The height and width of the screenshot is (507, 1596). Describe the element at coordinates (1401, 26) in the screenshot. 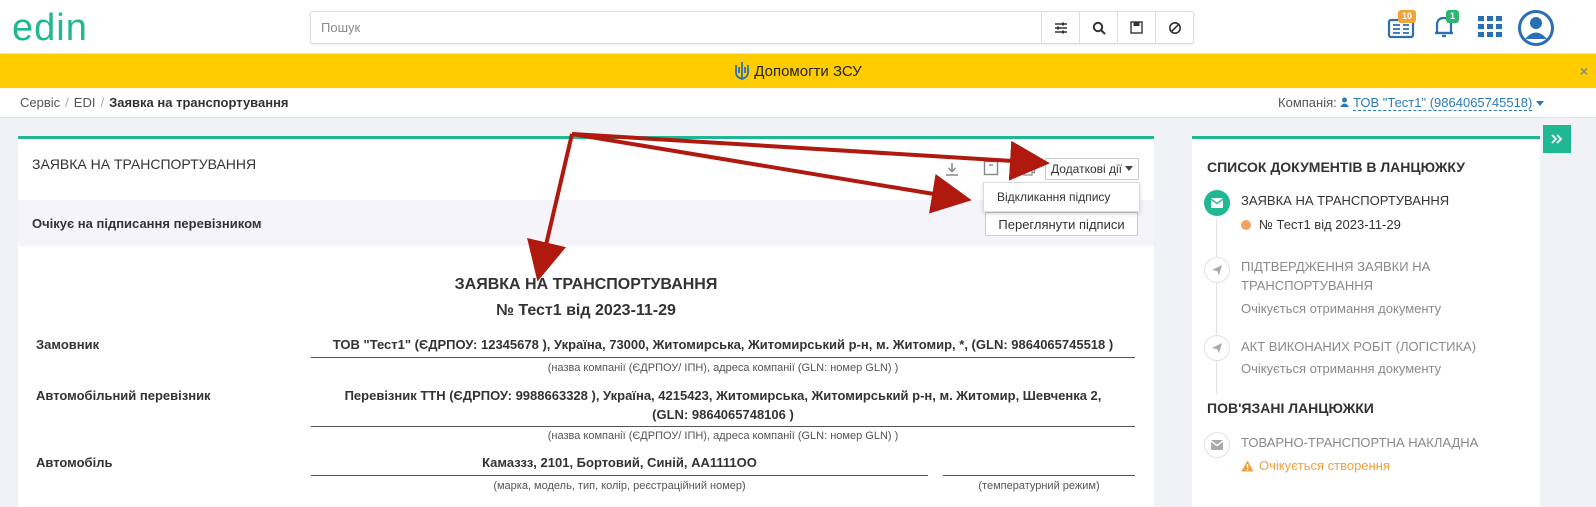

I see `archive-button: 10` at that location.